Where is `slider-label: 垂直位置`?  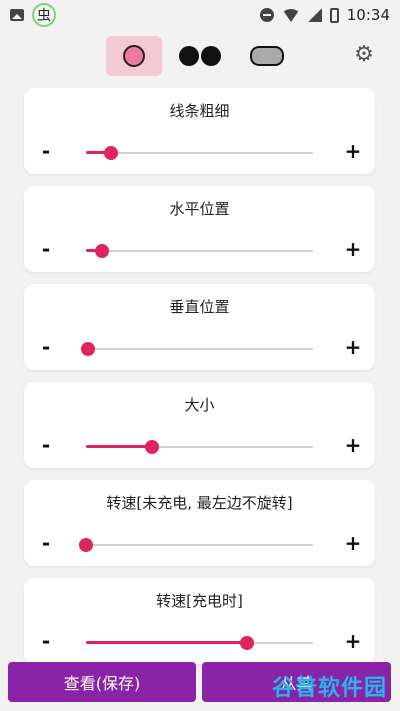
slider-label: 垂直位置 is located at coordinates (199, 307).